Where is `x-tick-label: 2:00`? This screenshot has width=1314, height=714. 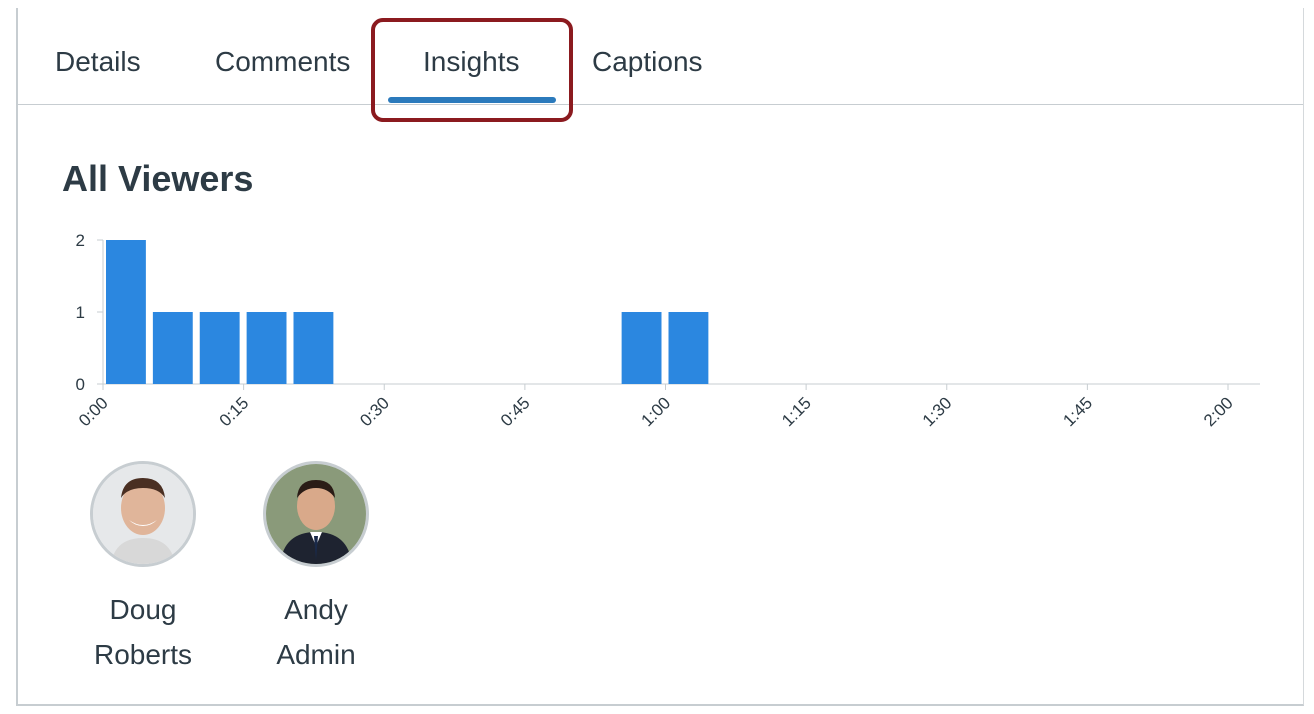
x-tick-label: 2:00 is located at coordinates (1218, 411).